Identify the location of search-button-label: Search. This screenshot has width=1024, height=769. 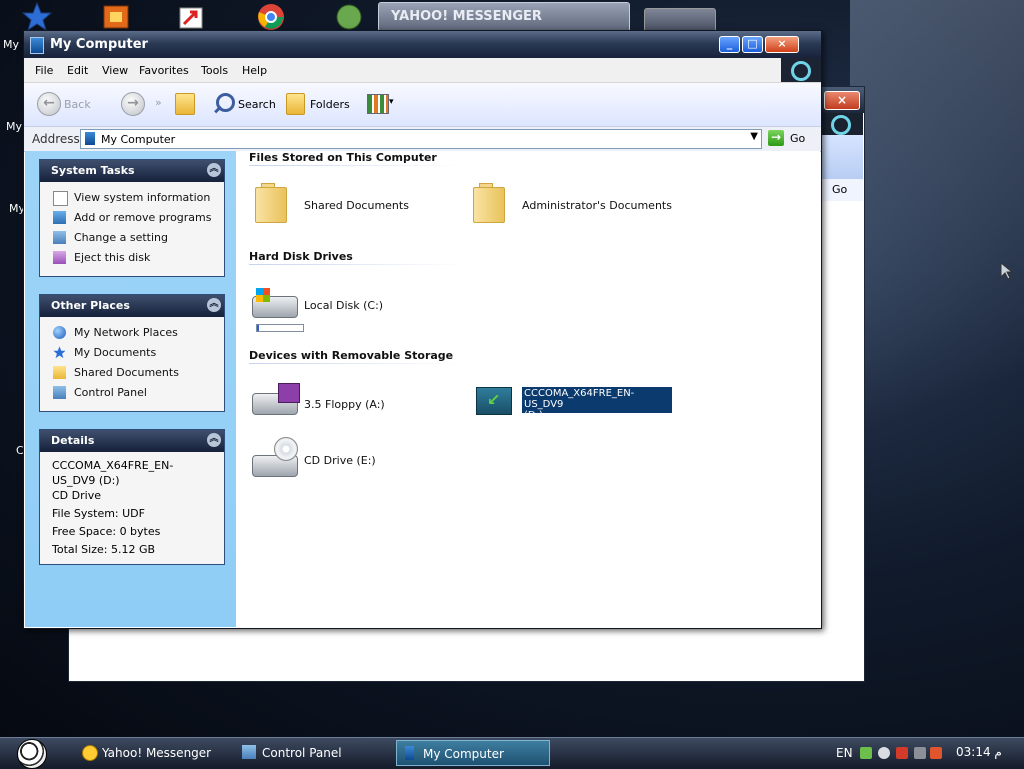
(257, 104).